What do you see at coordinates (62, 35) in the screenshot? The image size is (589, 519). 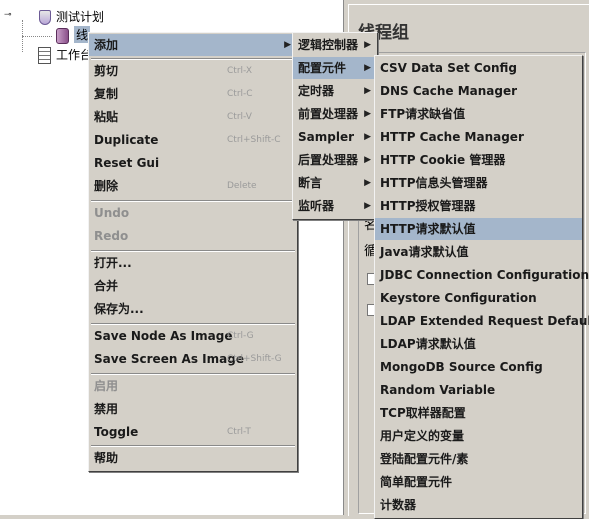 I see `thread-group-icon` at bounding box center [62, 35].